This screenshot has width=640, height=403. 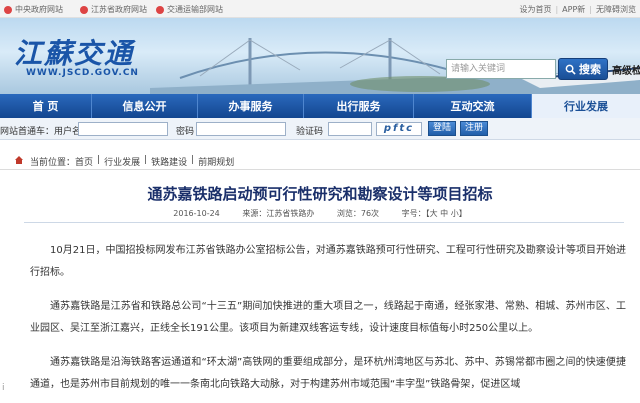 I want to click on main-nav: 首 页 信息公开 办事服务 出行服务 互动交流 行业发展, so click(x=320, y=106).